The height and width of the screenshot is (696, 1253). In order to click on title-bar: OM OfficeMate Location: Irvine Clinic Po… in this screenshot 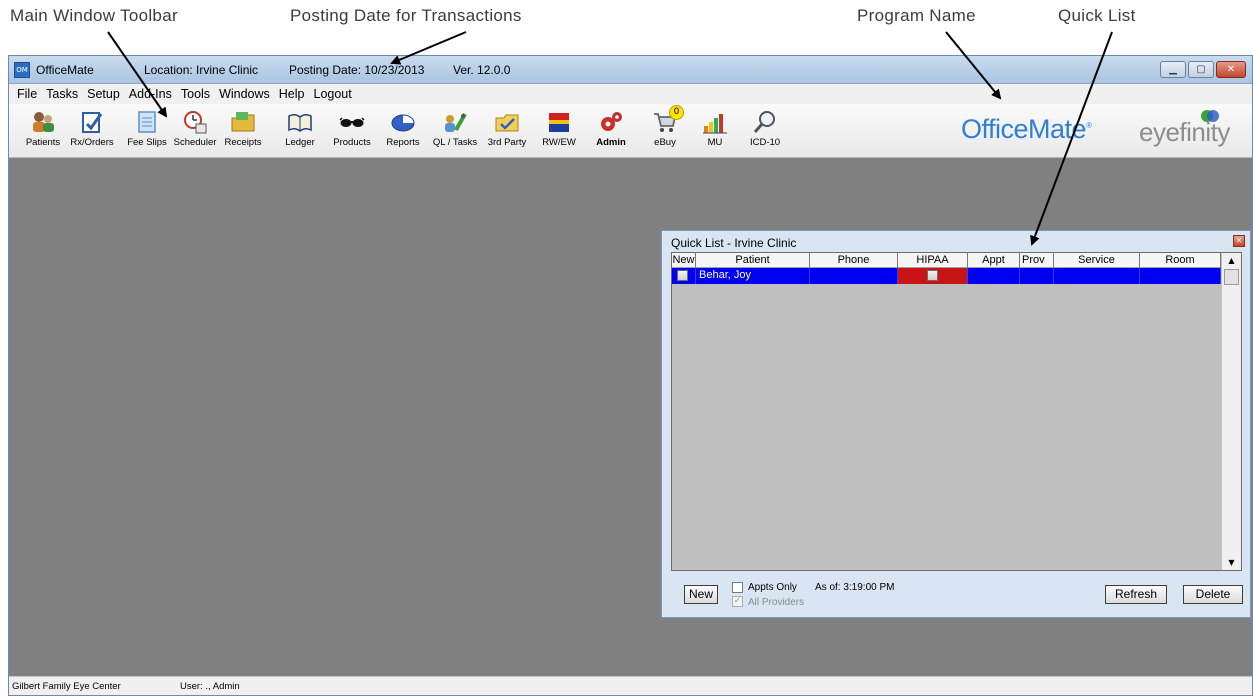, I will do `click(630, 70)`.